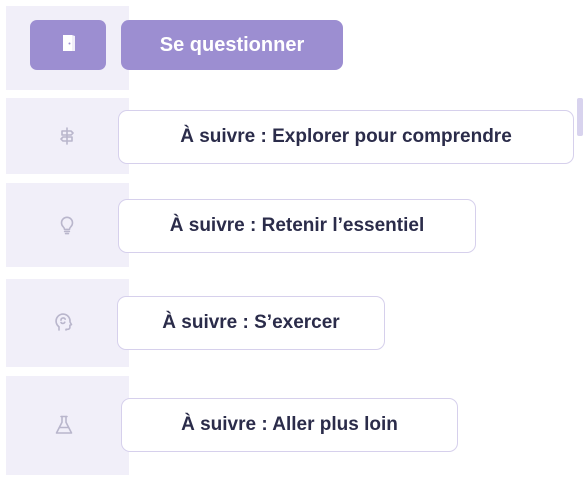 The width and height of the screenshot is (585, 481). I want to click on step-button-aller-plus-loin: À suivre : Aller plus loin, so click(289, 425).